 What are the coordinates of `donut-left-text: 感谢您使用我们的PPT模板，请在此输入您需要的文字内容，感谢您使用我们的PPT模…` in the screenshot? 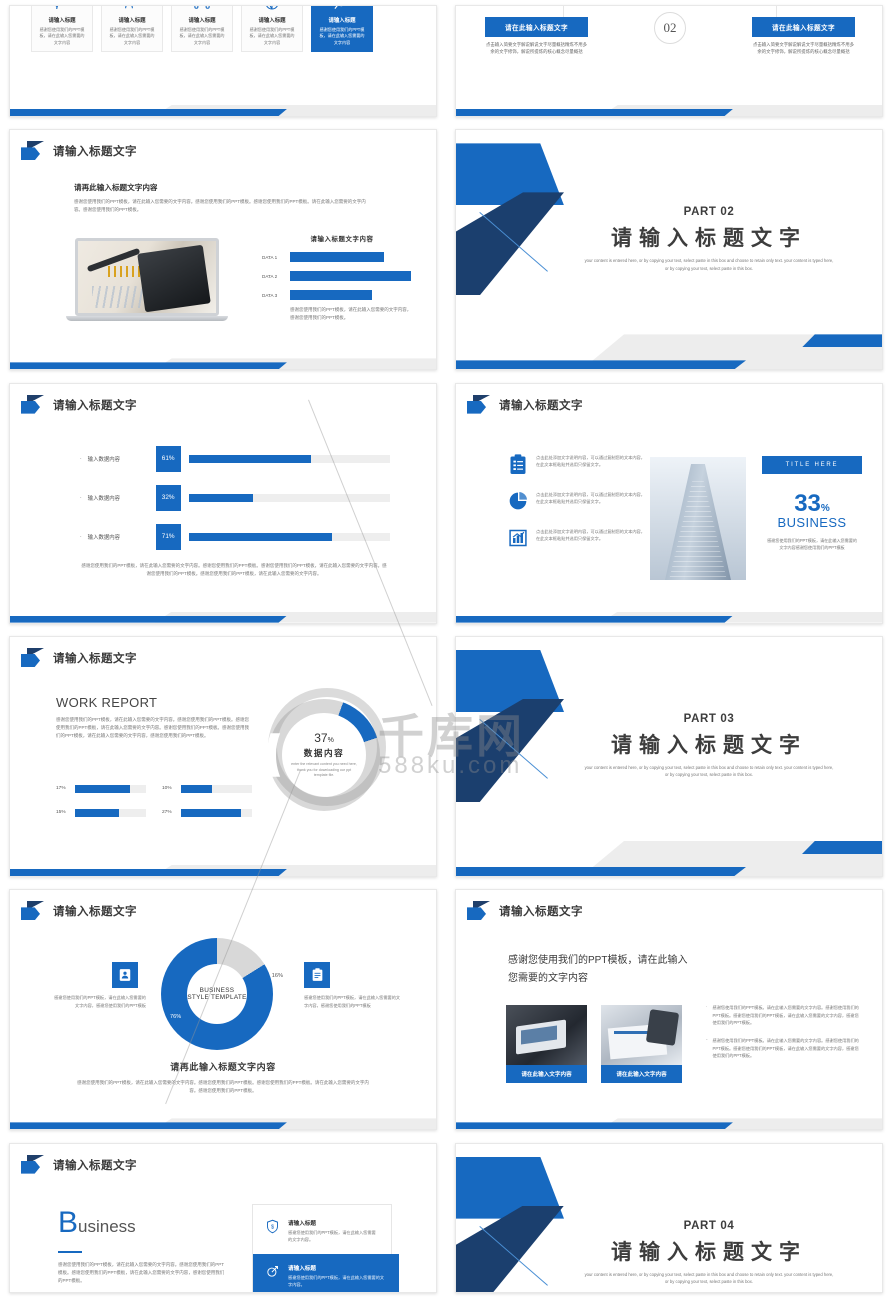 It's located at (100, 1001).